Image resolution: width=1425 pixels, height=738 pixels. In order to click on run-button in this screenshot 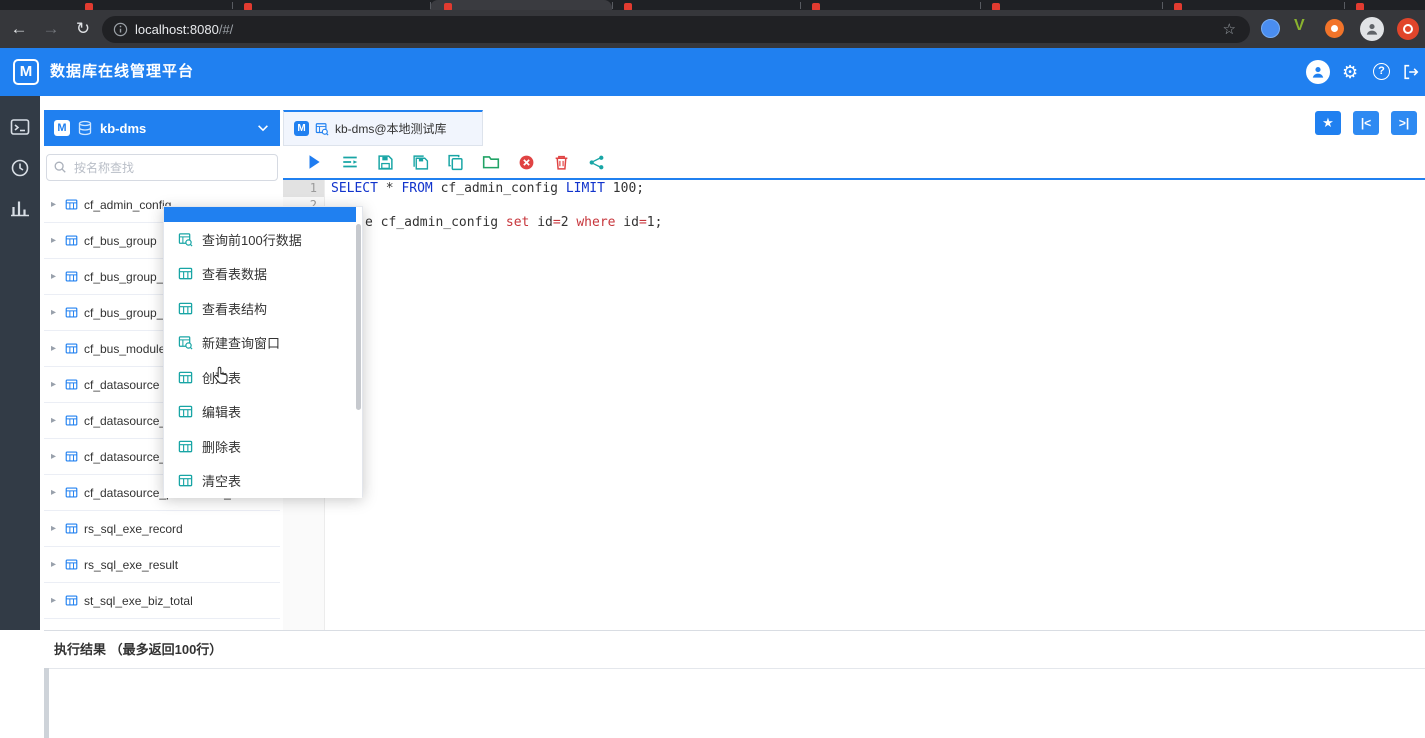, I will do `click(314, 162)`.